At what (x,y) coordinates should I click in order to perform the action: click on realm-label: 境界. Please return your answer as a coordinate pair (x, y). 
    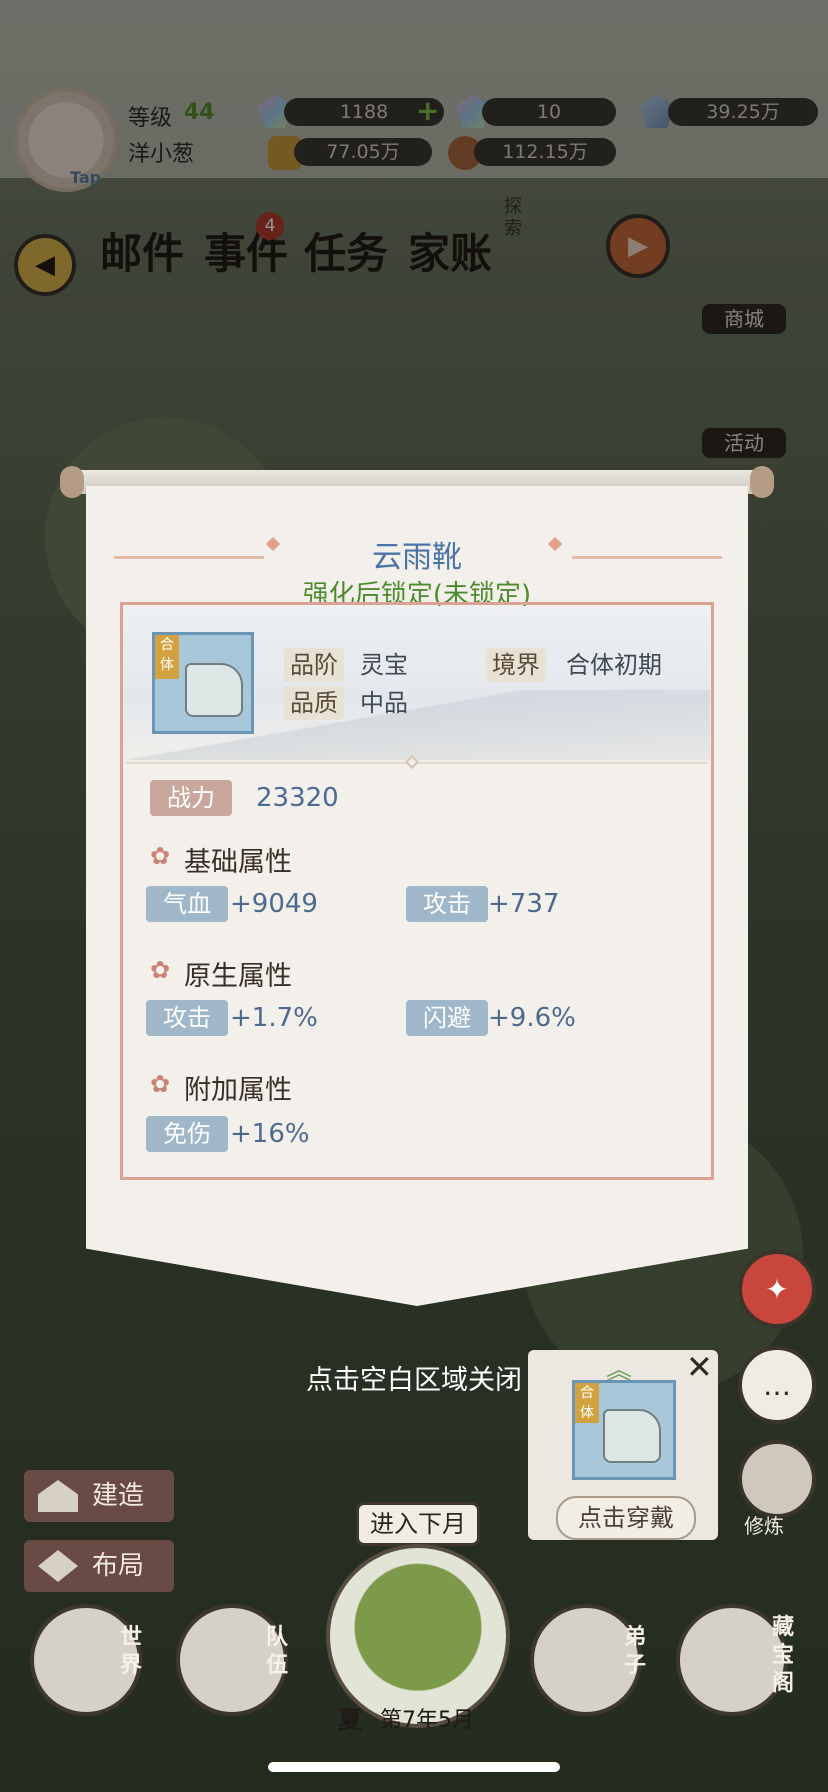
    Looking at the image, I should click on (516, 665).